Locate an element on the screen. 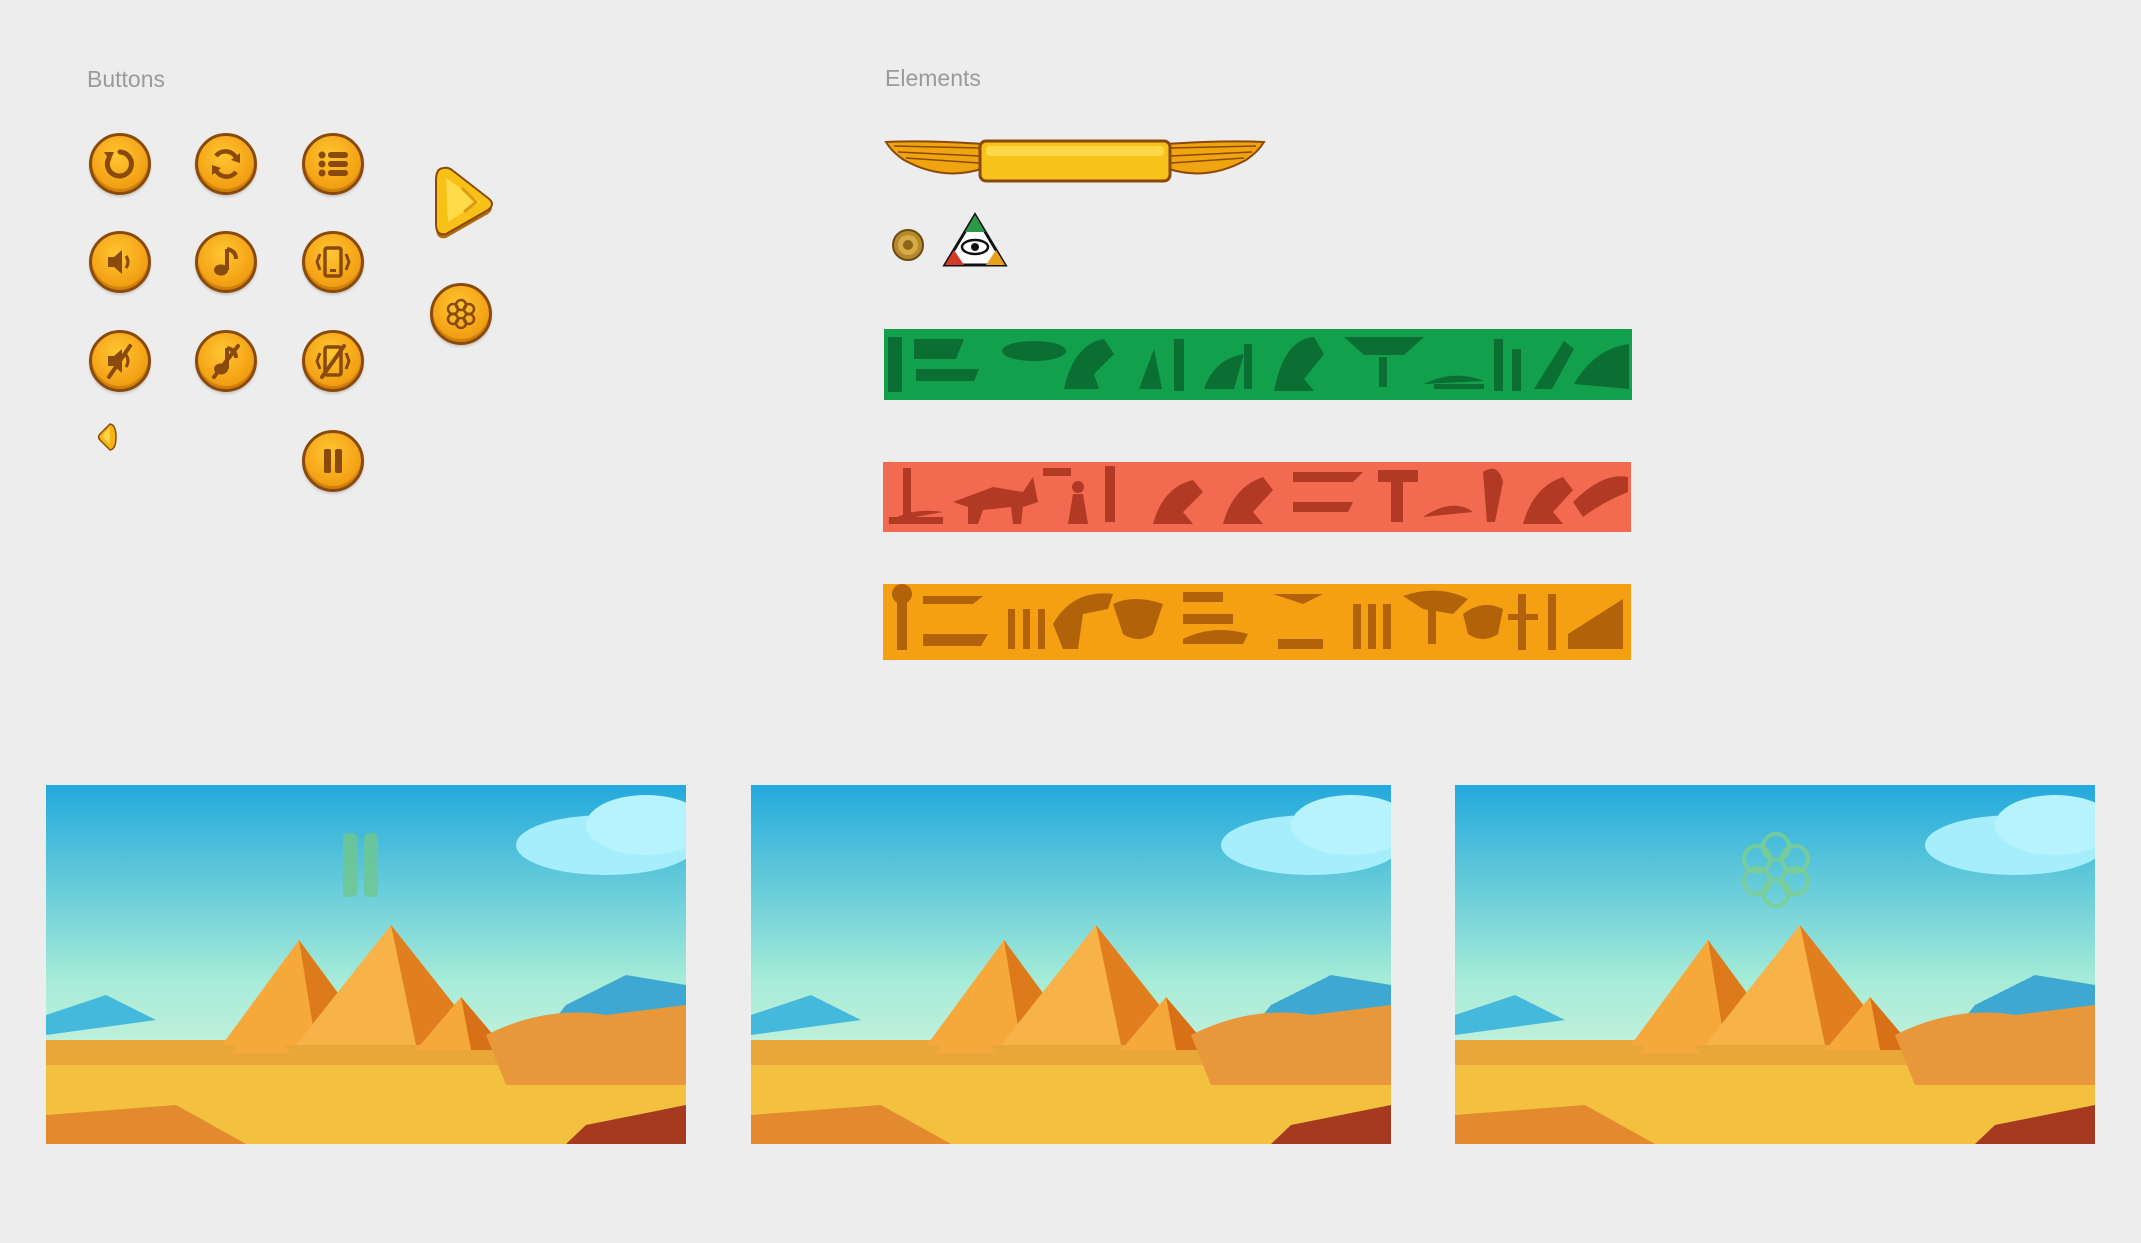 The height and width of the screenshot is (1243, 2141). pause-button is located at coordinates (333, 461).